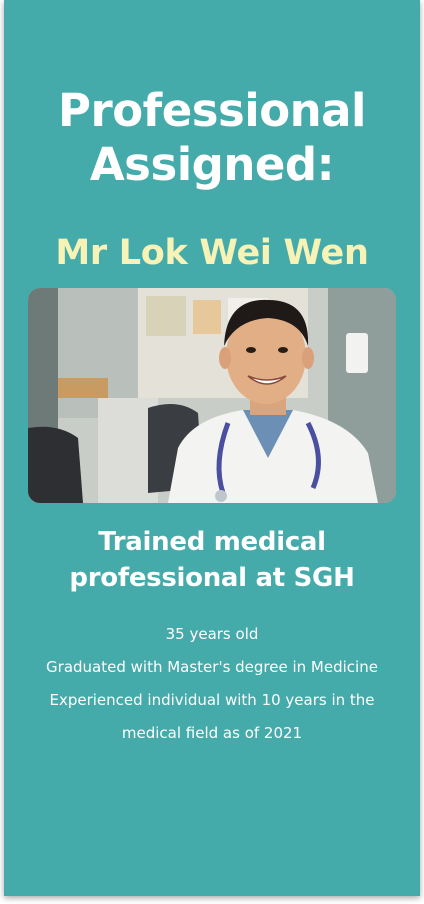 Image resolution: width=424 pixels, height=904 pixels. I want to click on subtitle-line-2: professional at SGH, so click(212, 578).